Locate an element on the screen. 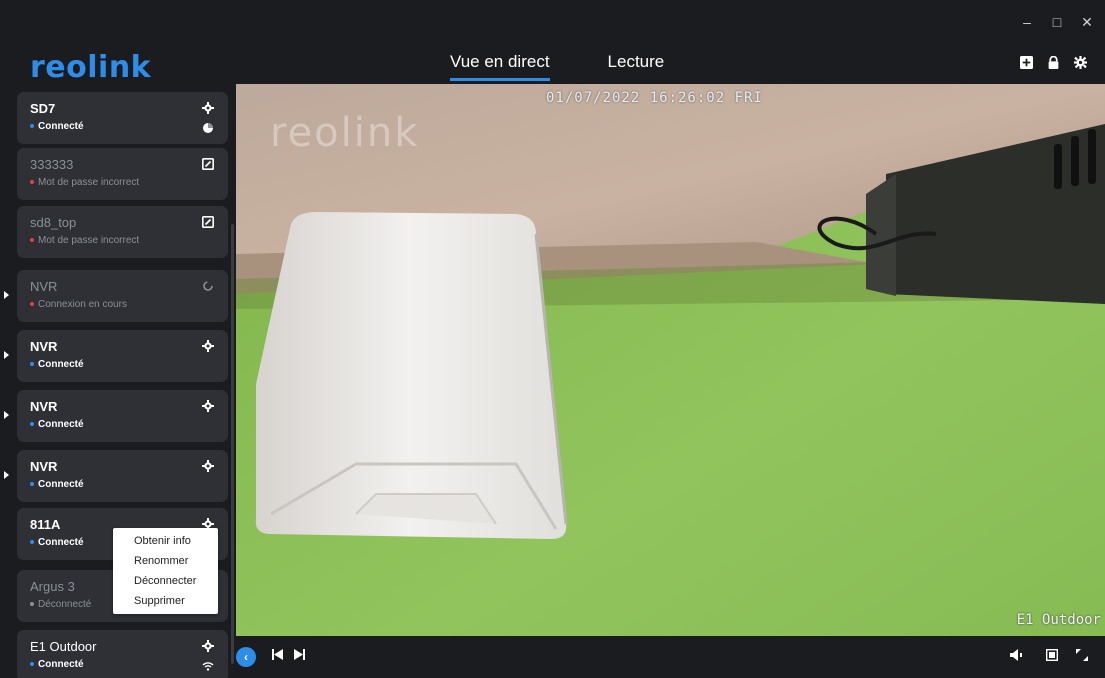  next-icon is located at coordinates (299, 654).